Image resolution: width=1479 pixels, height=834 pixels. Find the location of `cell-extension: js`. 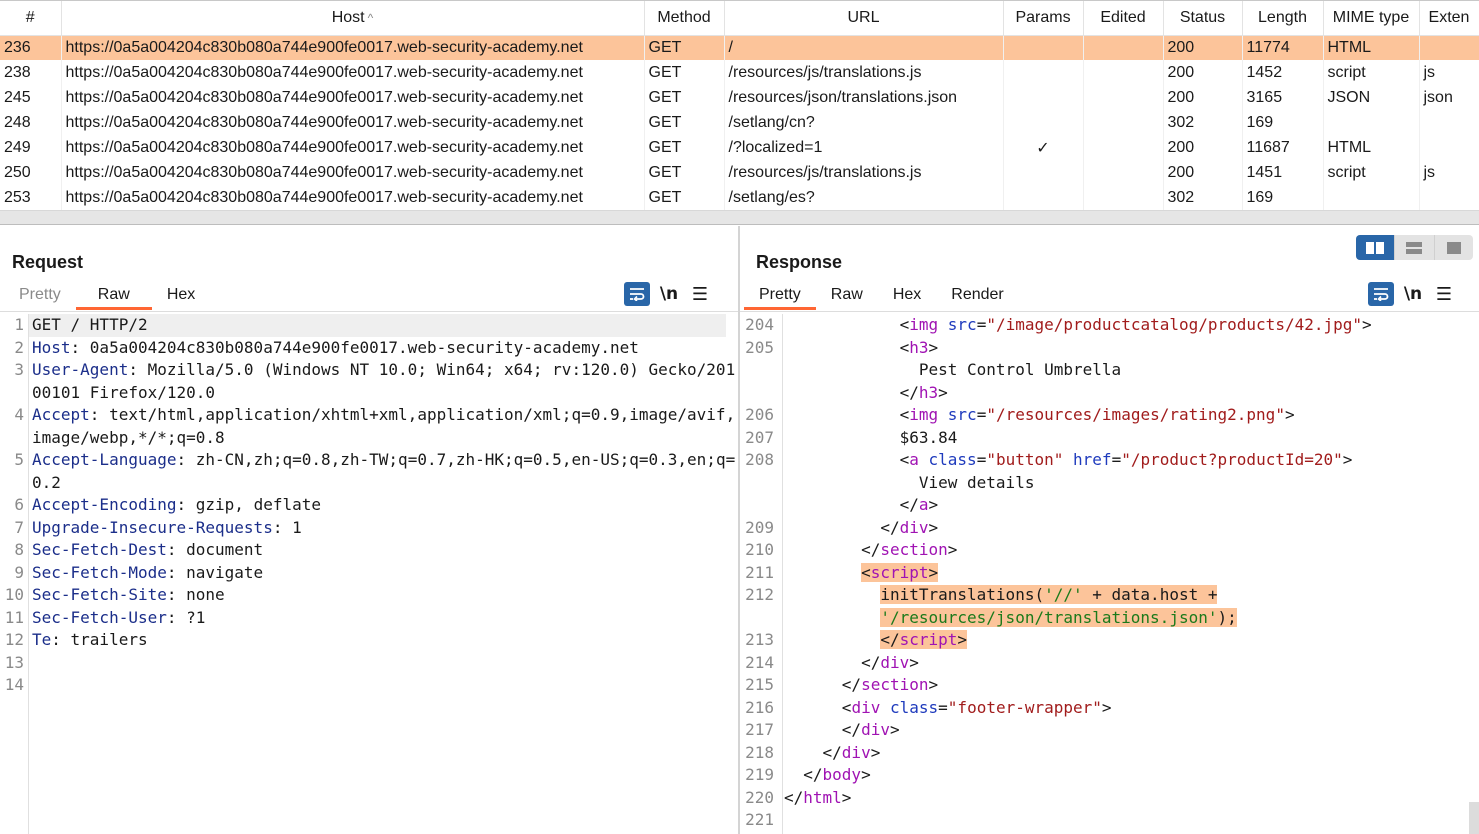

cell-extension: js is located at coordinates (1449, 172).